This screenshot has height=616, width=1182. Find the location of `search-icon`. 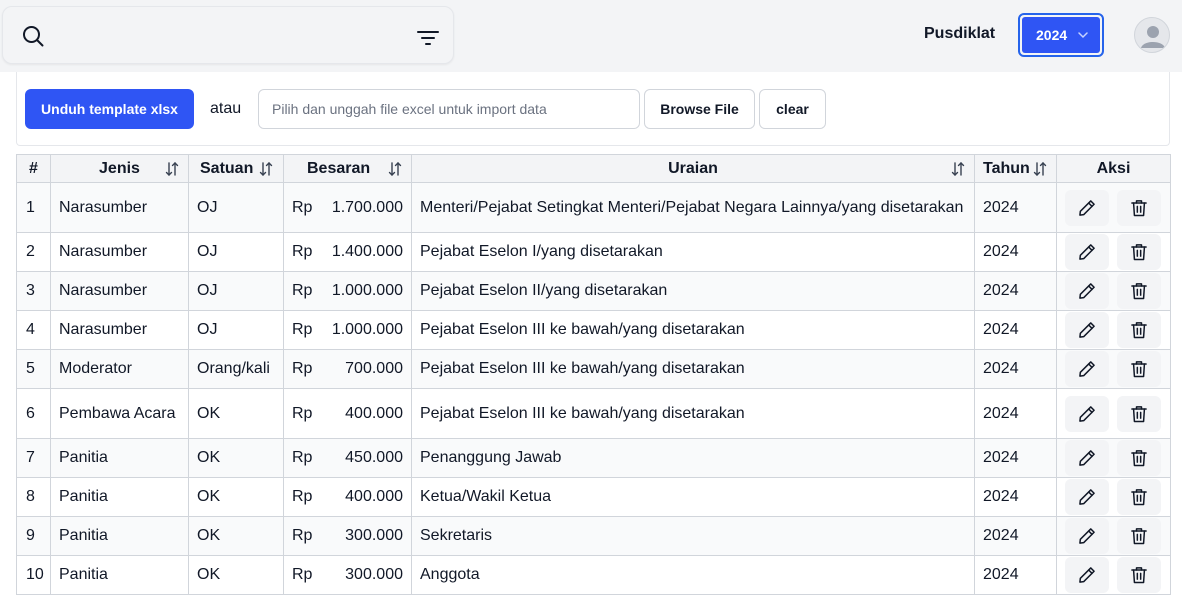

search-icon is located at coordinates (33, 36).